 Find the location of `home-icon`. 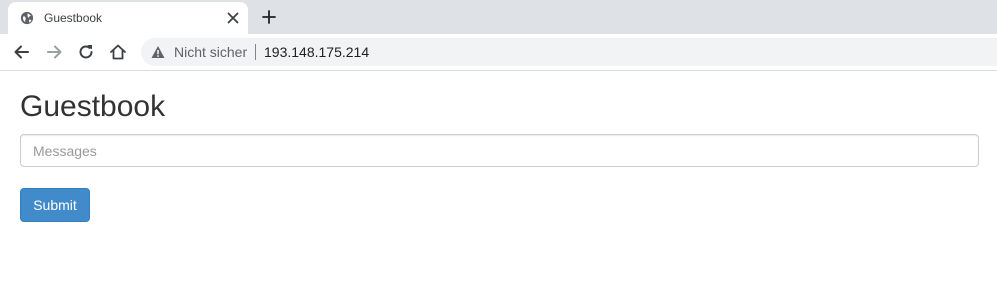

home-icon is located at coordinates (118, 52).